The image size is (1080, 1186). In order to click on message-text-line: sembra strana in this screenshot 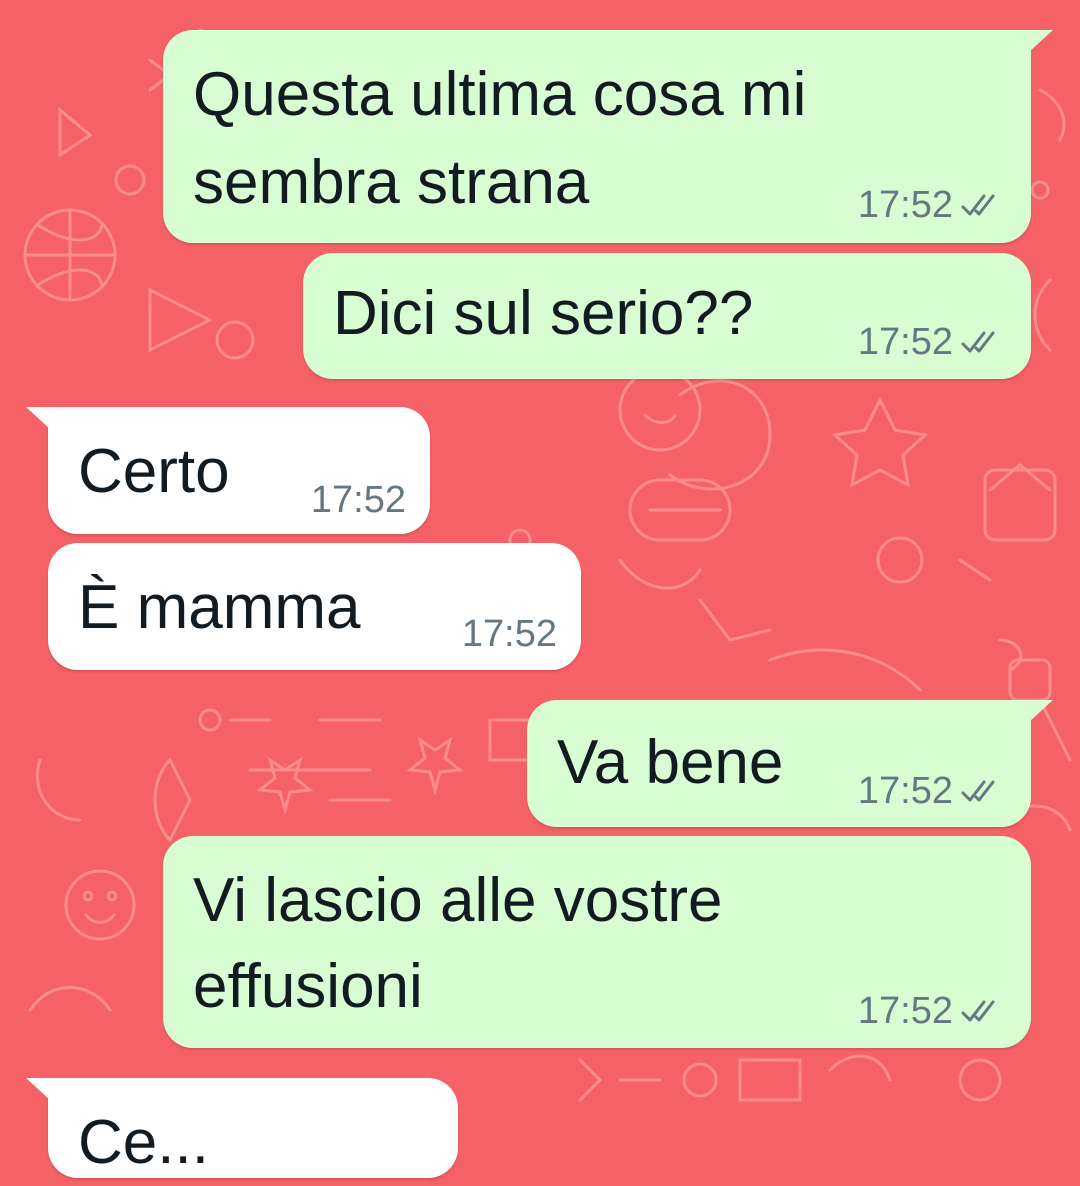, I will do `click(391, 182)`.